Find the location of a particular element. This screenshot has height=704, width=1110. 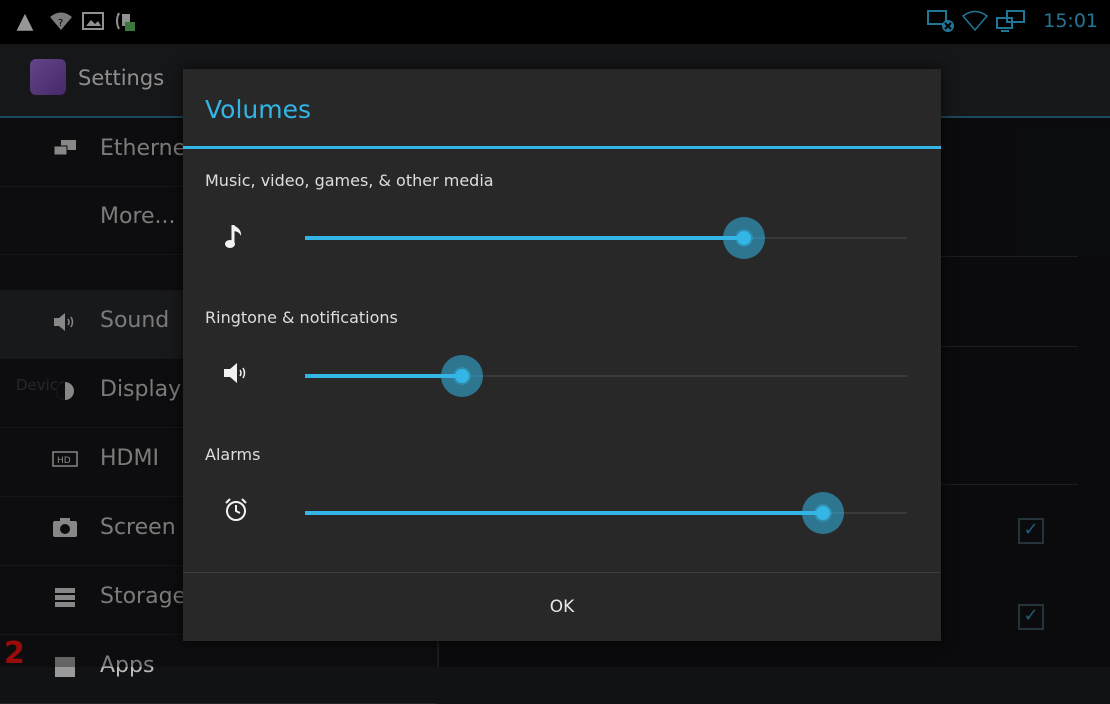

alarm-volume-slider is located at coordinates (606, 513).